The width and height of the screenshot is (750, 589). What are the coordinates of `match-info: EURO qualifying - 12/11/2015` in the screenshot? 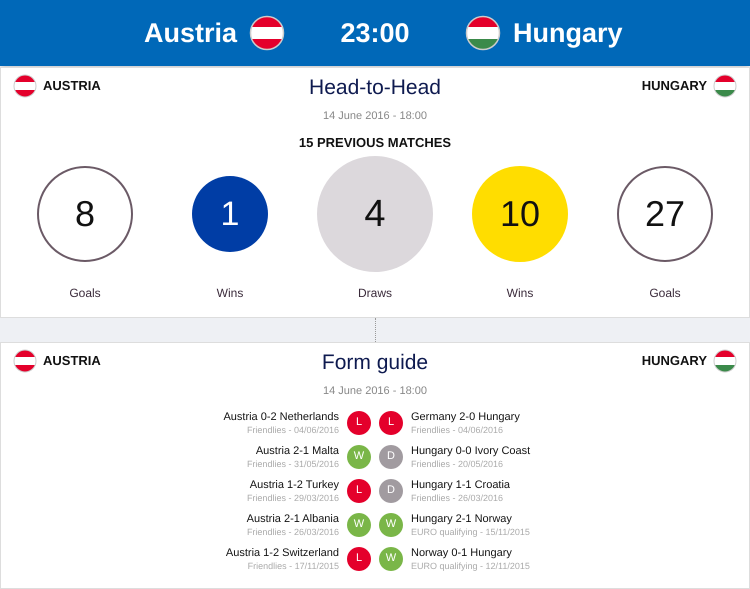 It's located at (470, 566).